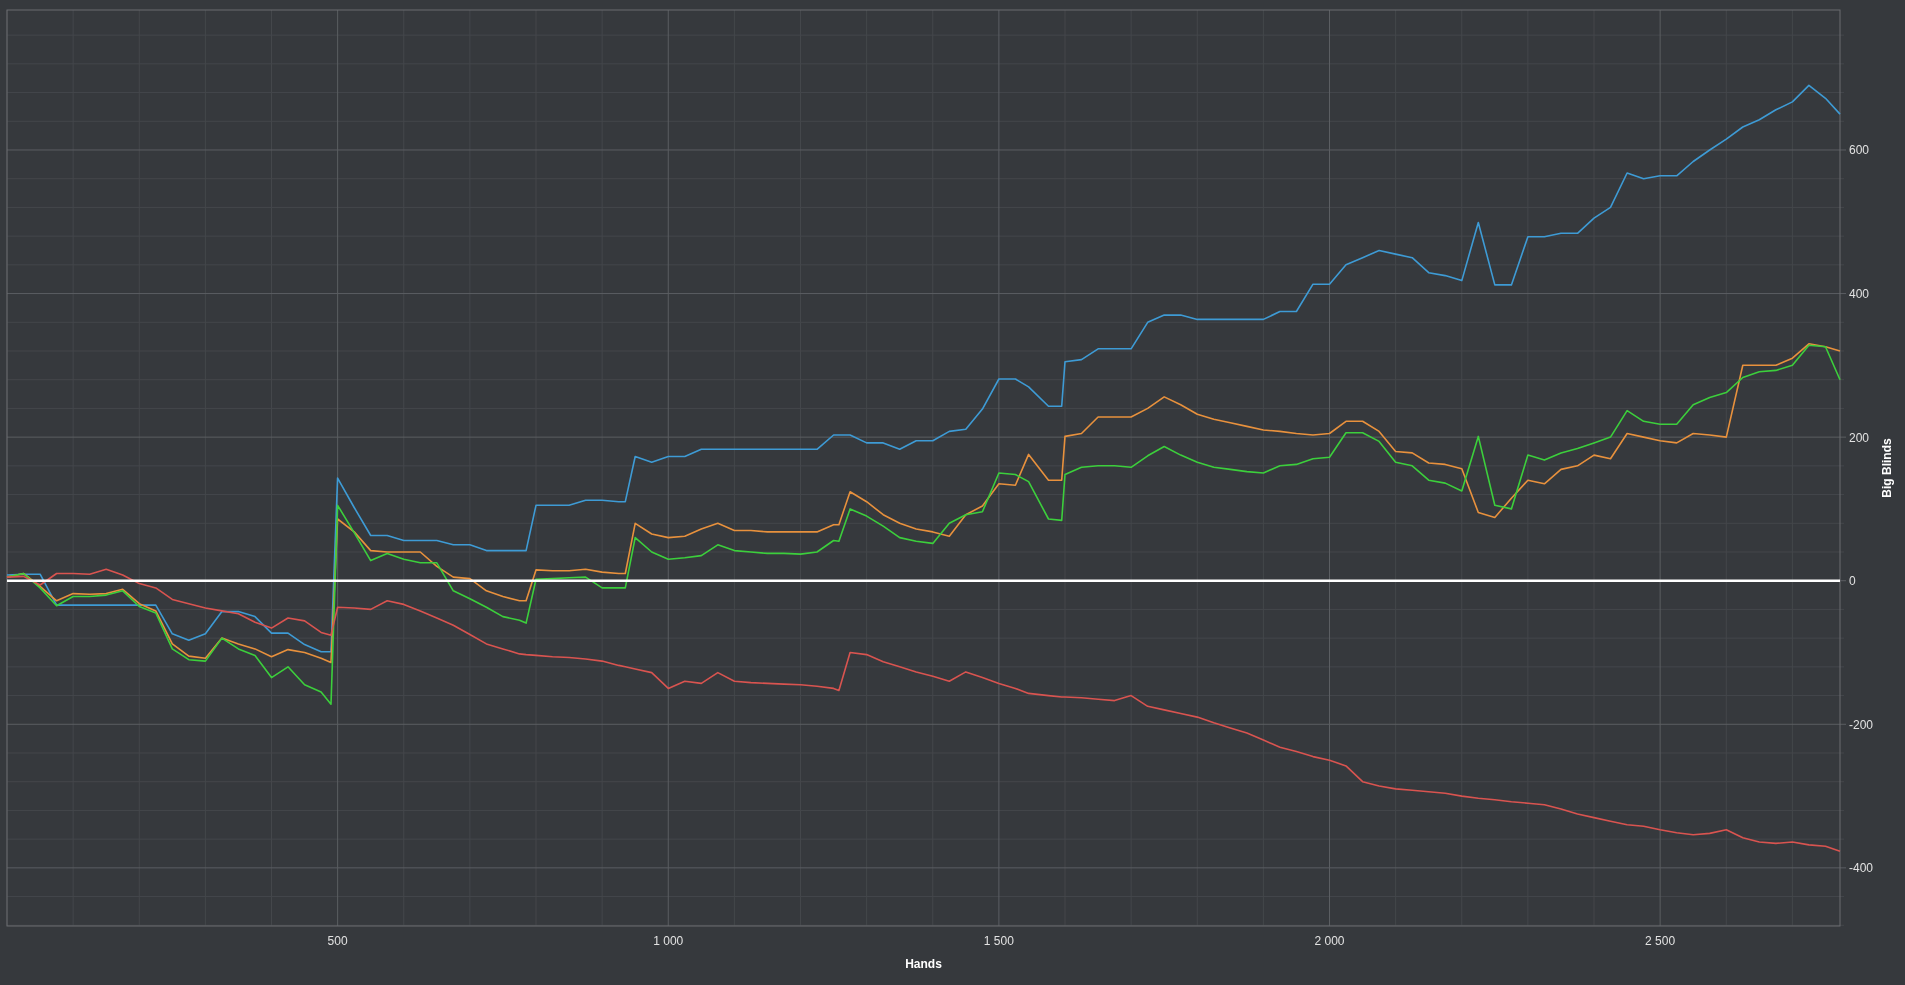  Describe the element at coordinates (1859, 294) in the screenshot. I see `y-tick-label: 400` at that location.